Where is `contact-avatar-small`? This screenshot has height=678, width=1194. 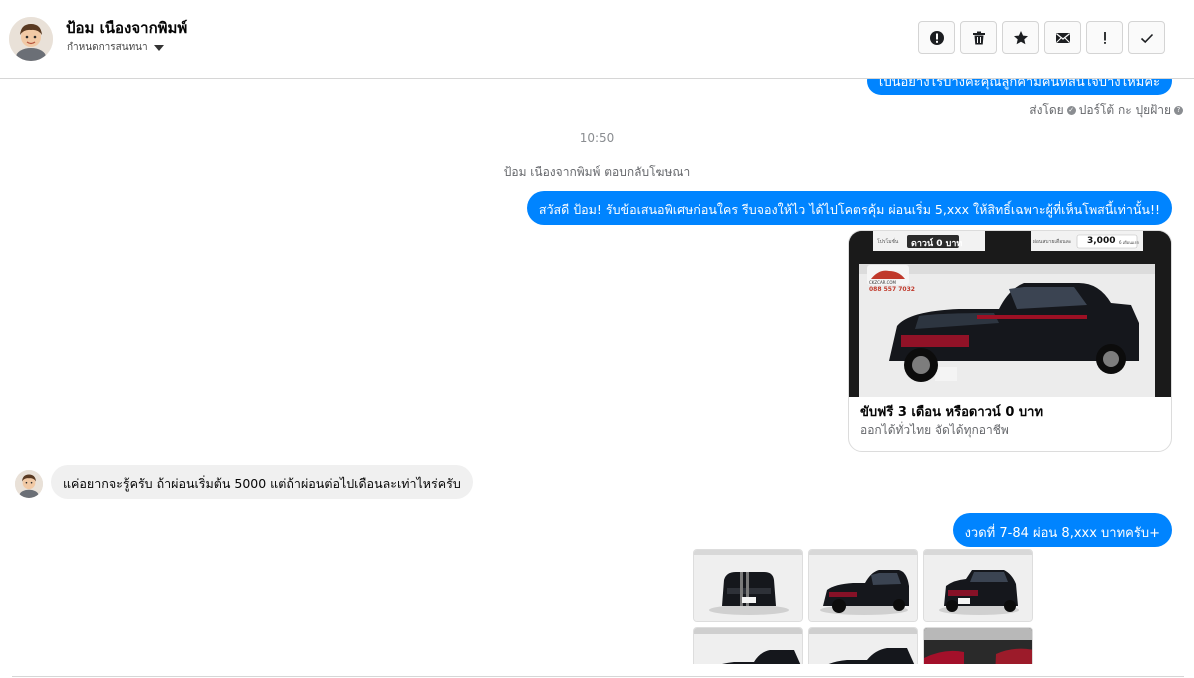 contact-avatar-small is located at coordinates (29, 484).